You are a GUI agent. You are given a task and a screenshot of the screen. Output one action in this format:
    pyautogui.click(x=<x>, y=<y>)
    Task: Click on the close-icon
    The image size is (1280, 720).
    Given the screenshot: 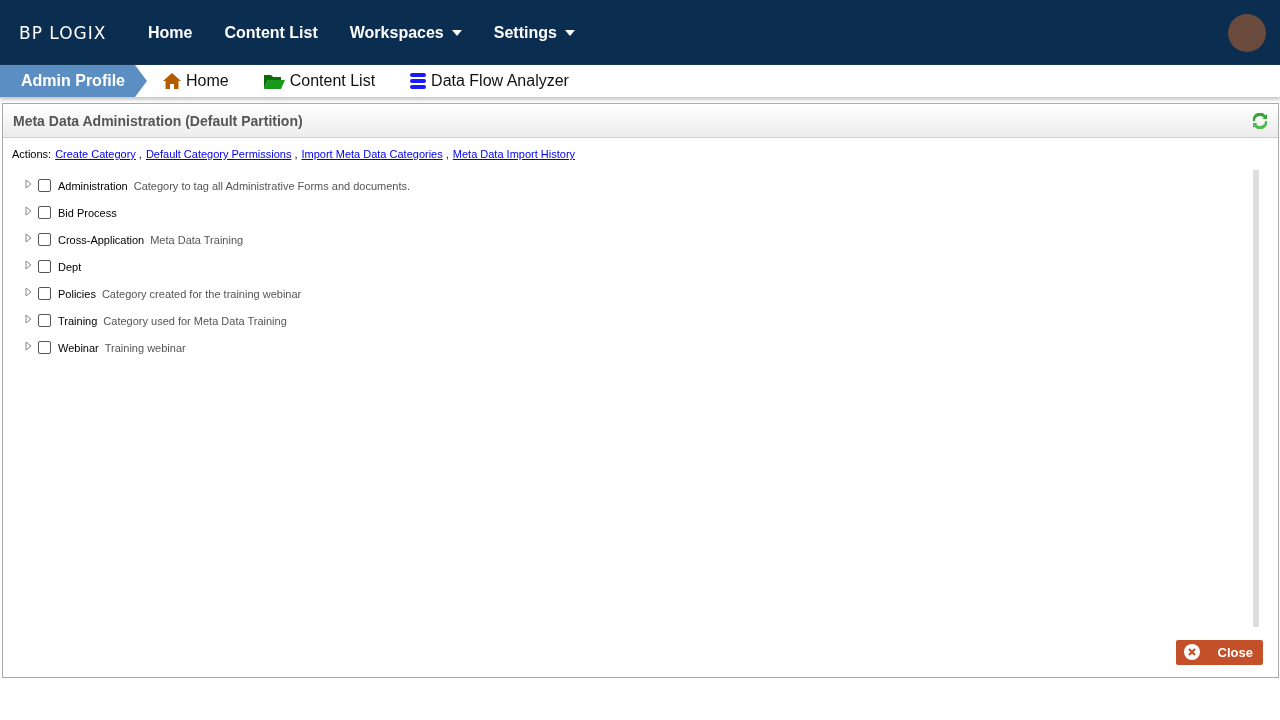 What is the action you would take?
    pyautogui.click(x=1192, y=652)
    